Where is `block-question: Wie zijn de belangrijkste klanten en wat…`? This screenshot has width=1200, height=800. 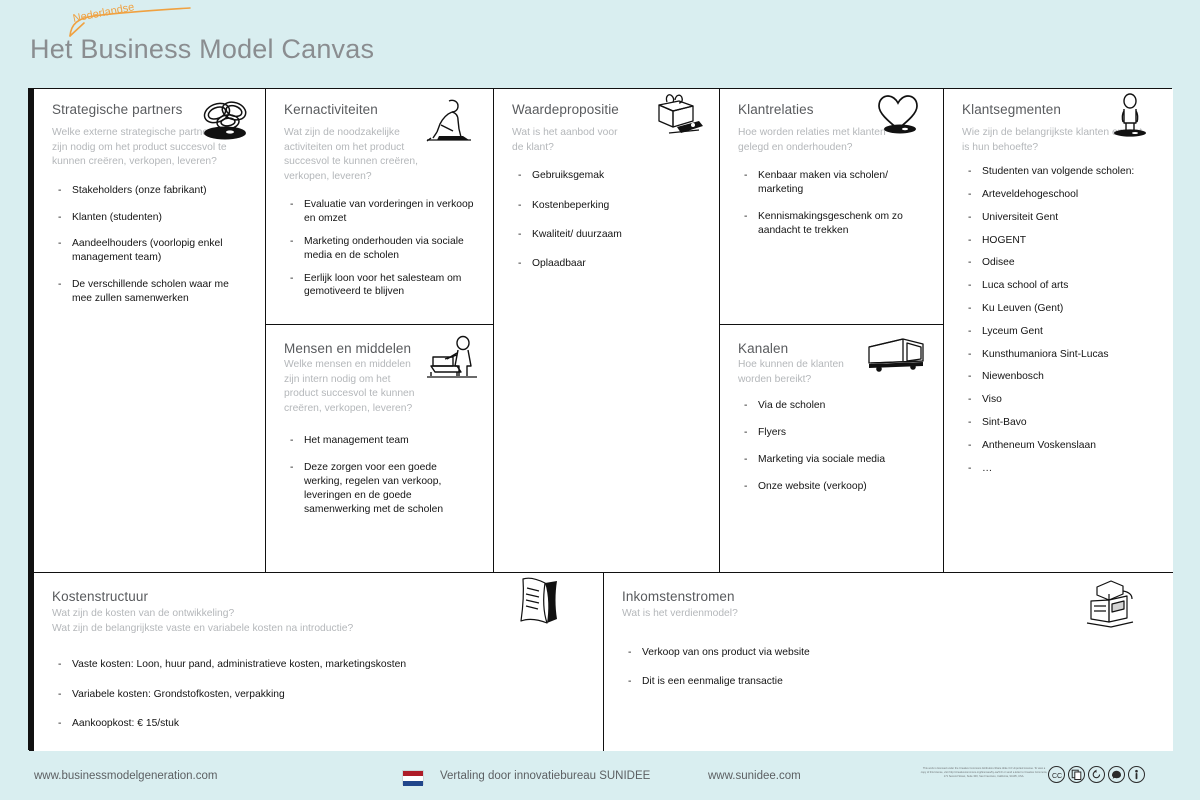 block-question: Wie zijn de belangrijkste klanten en wat… is located at coordinates (1052, 140).